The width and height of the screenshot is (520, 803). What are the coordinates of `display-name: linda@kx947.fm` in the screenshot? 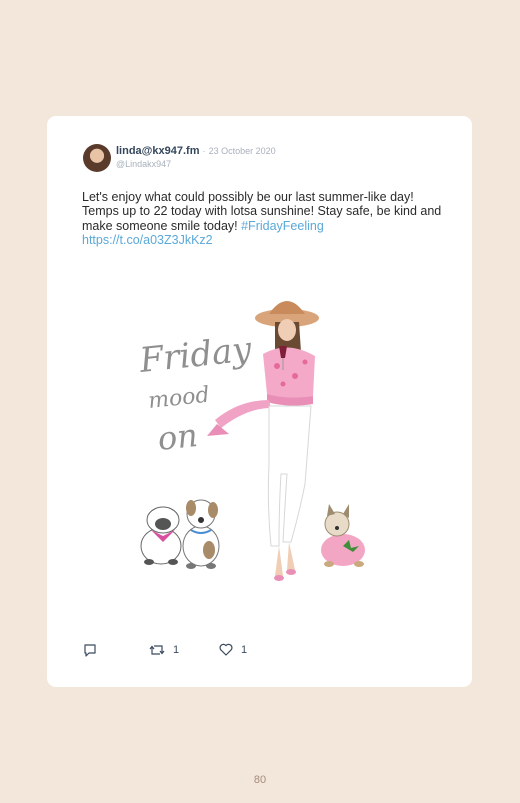 It's located at (157, 151).